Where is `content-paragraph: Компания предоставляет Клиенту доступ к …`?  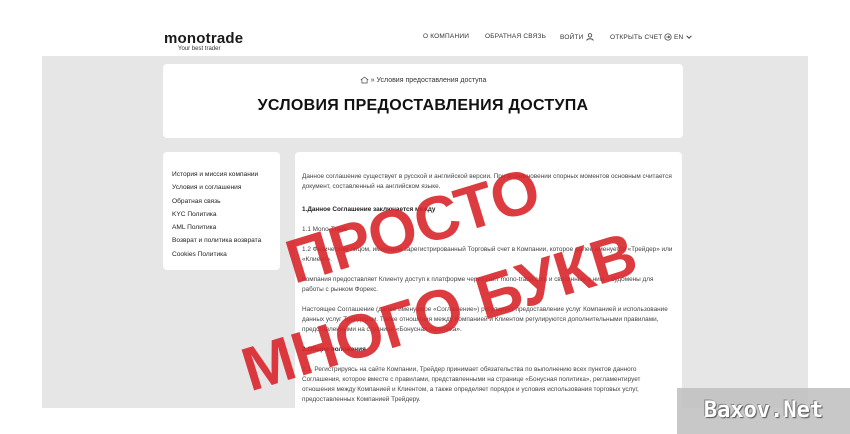 content-paragraph: Компания предоставляет Клиенту доступ к … is located at coordinates (478, 284).